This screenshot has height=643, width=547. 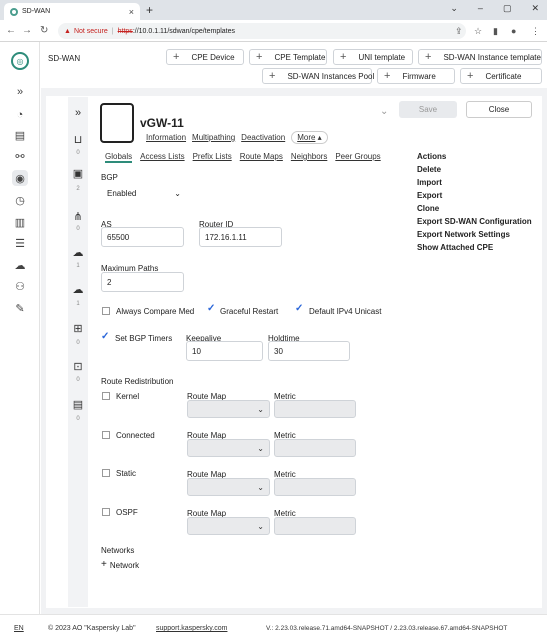 I want to click on star-icon: ☆, so click(x=478, y=31).